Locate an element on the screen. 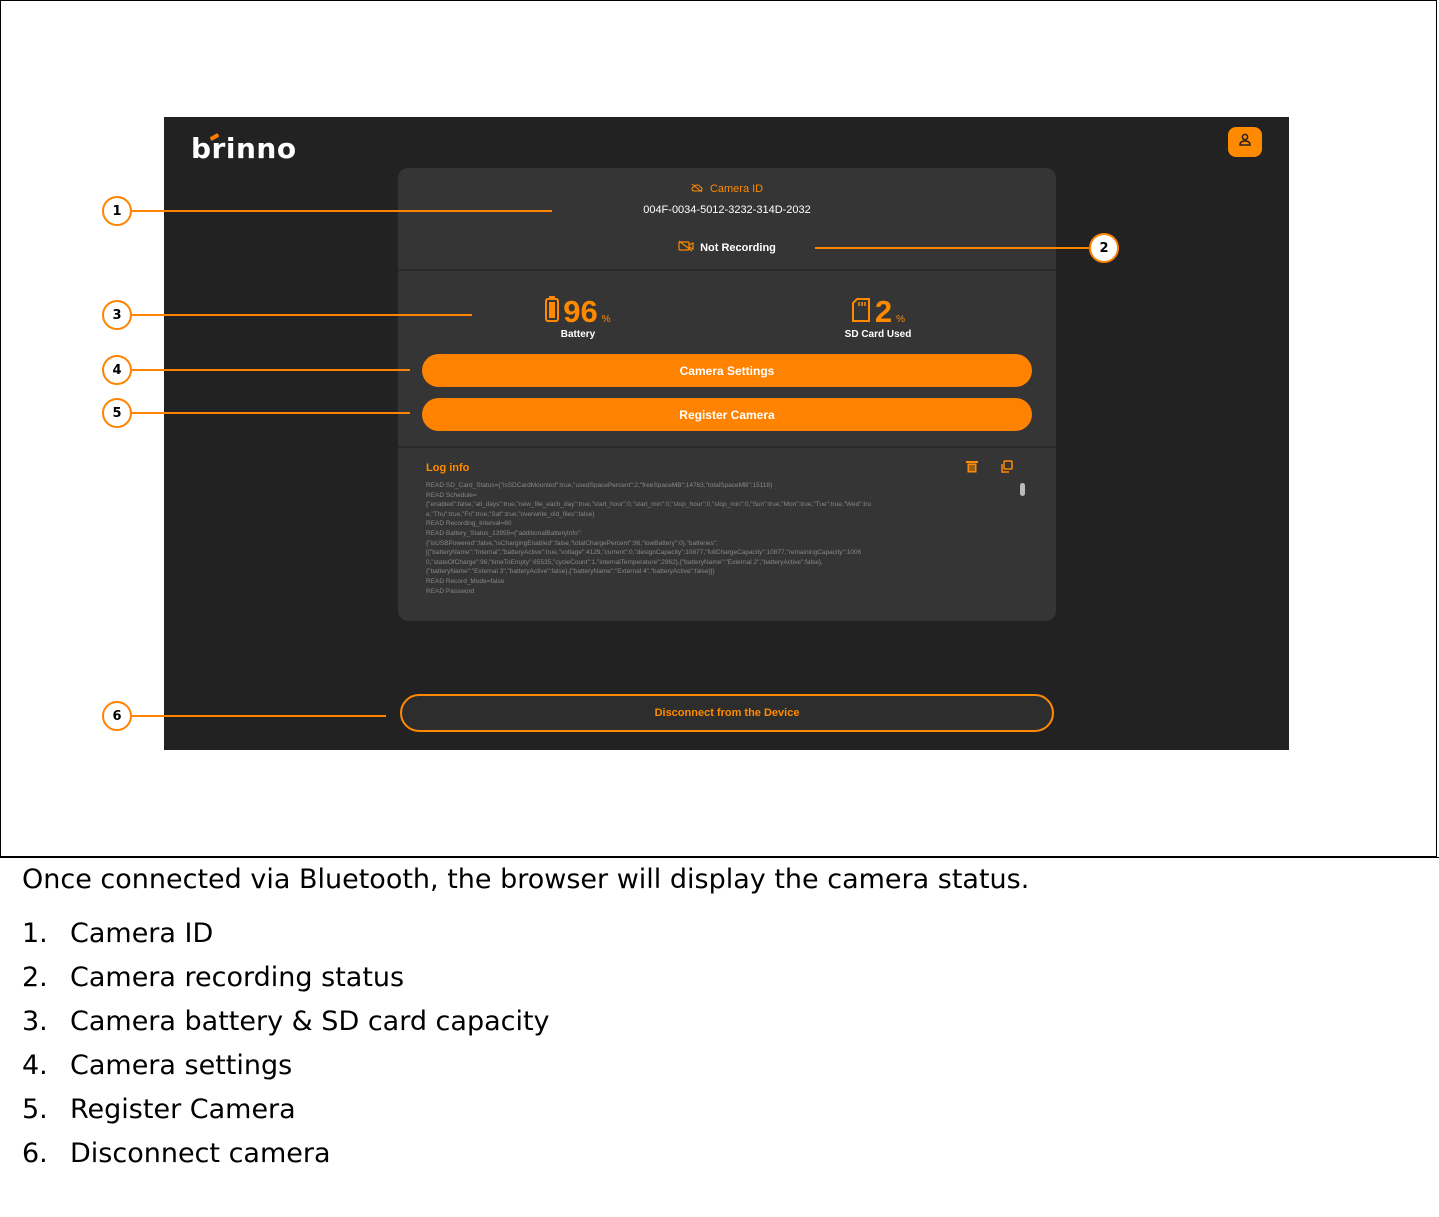 The height and width of the screenshot is (1217, 1439). sd-card-value: 2 is located at coordinates (883, 311).